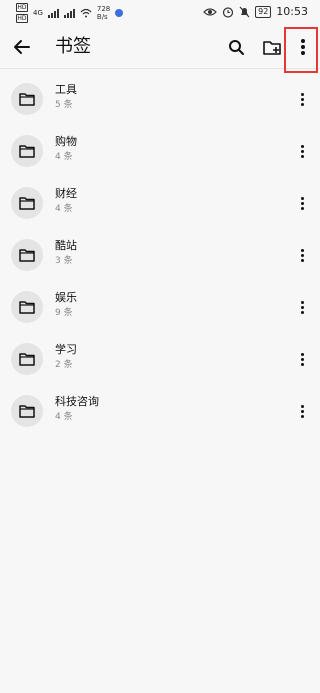  What do you see at coordinates (66, 245) in the screenshot?
I see `folder-name: 酷站` at bounding box center [66, 245].